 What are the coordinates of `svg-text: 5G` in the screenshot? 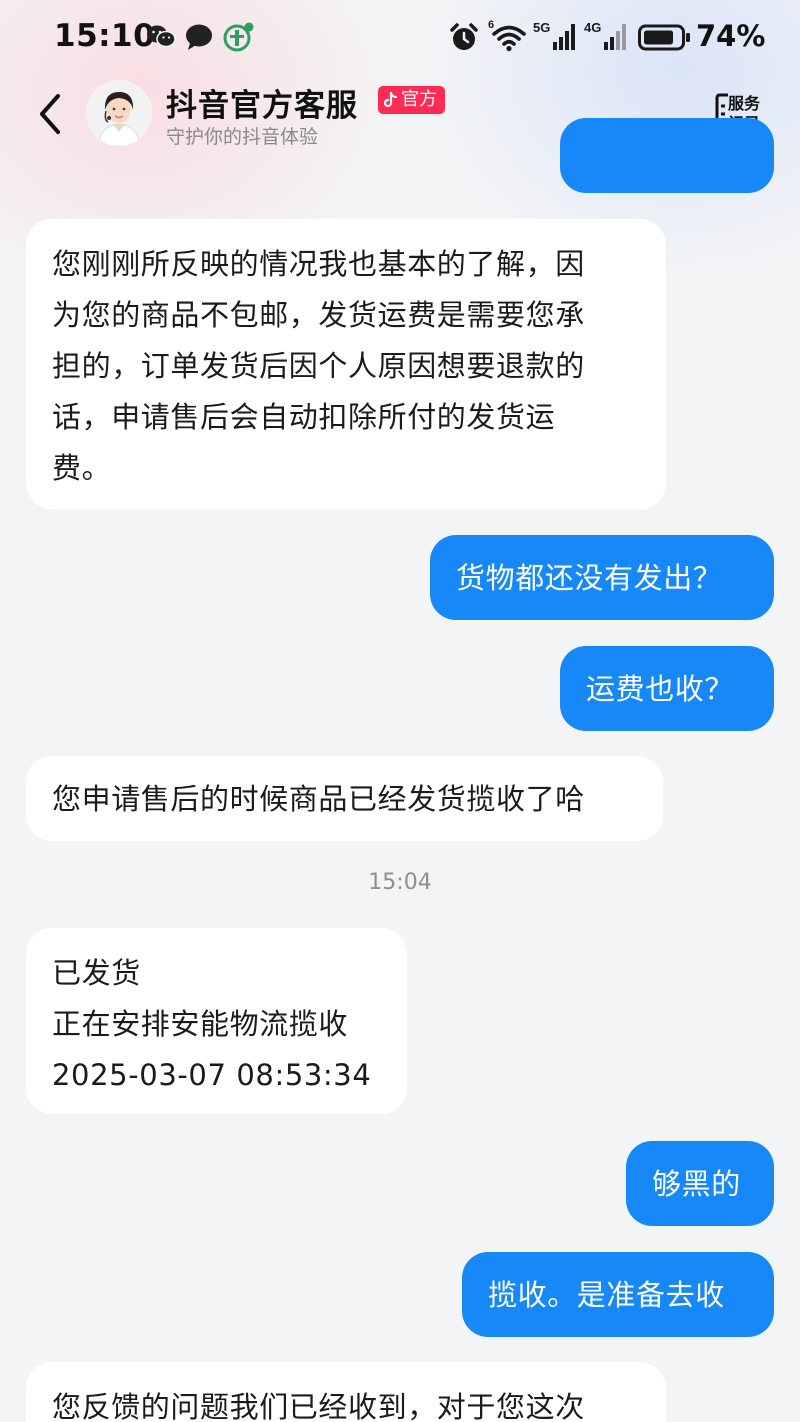 It's located at (541, 27).